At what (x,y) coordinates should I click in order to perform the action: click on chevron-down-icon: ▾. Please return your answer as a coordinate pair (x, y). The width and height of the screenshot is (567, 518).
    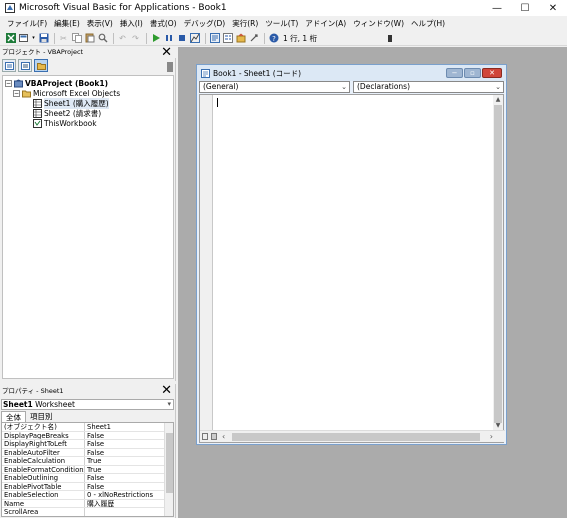
    Looking at the image, I should click on (169, 404).